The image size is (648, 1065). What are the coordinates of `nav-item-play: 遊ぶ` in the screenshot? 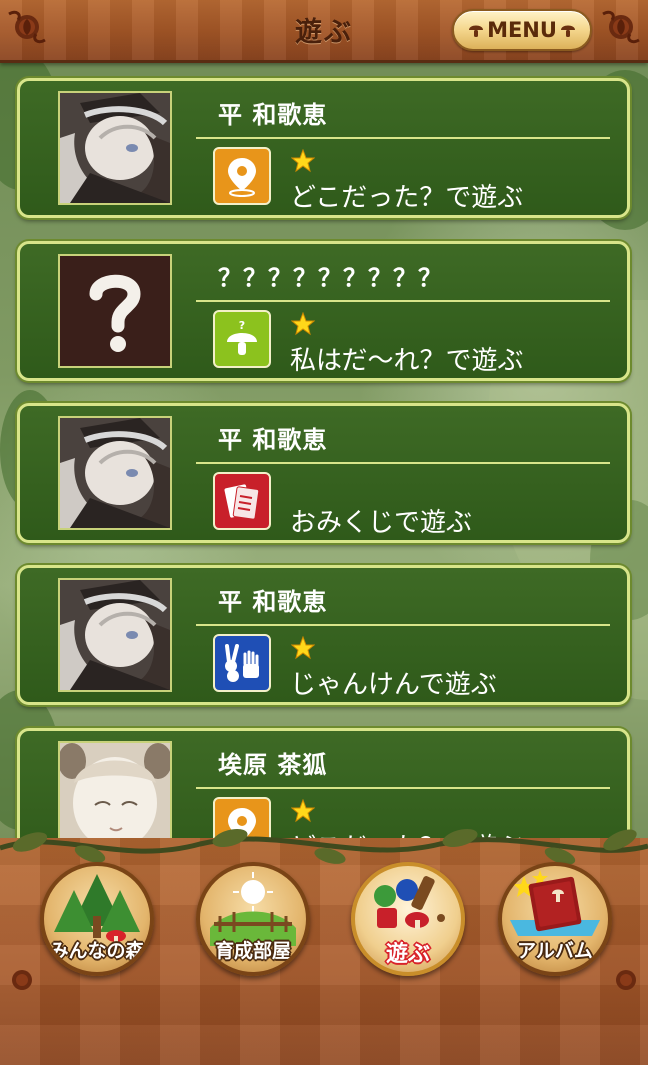 It's located at (408, 919).